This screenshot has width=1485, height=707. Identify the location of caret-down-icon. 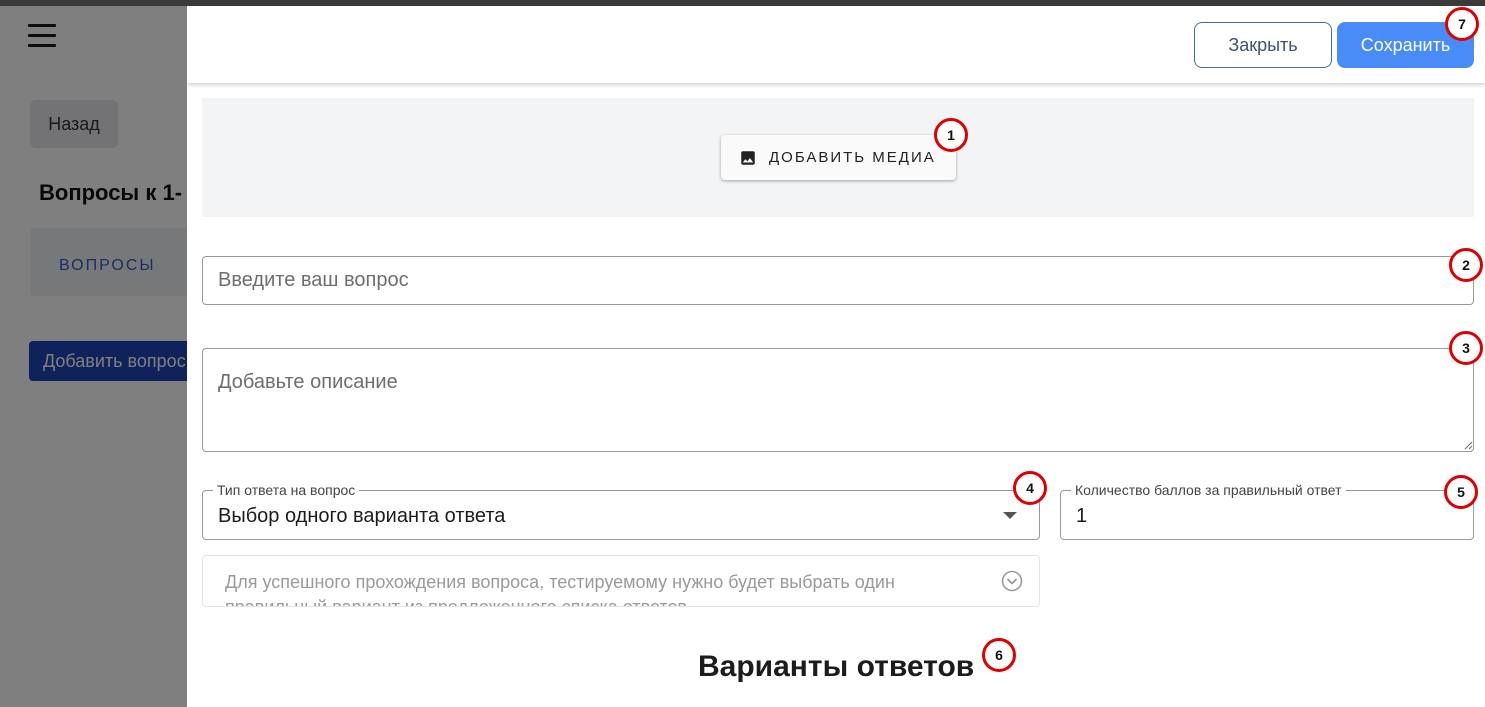
(1010, 515).